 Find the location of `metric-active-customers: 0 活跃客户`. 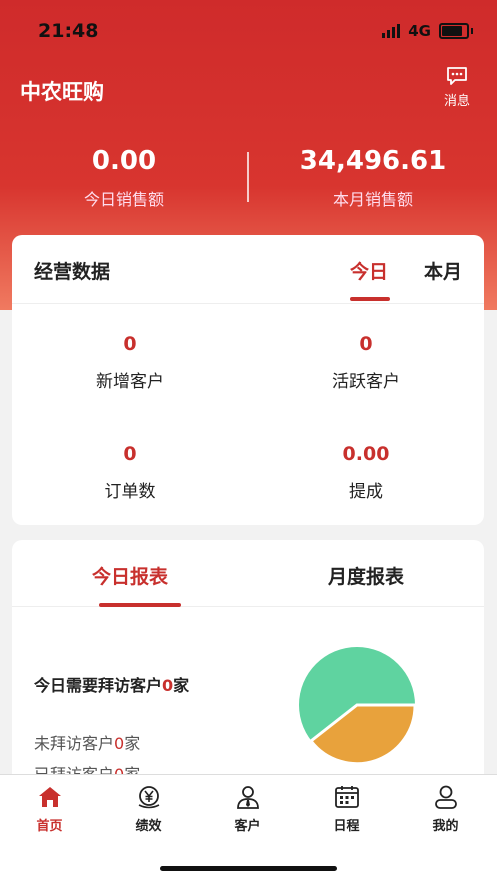

metric-active-customers: 0 活跃客户 is located at coordinates (366, 362).